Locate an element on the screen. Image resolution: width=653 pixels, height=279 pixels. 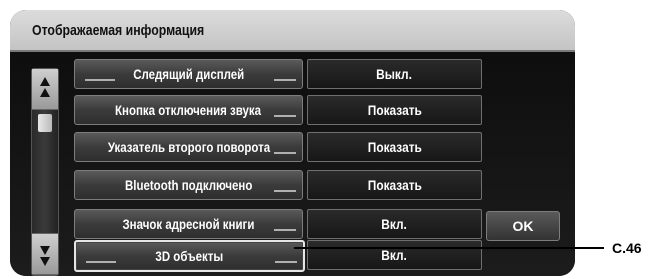
setting-value-text: Выкл. is located at coordinates (394, 74).